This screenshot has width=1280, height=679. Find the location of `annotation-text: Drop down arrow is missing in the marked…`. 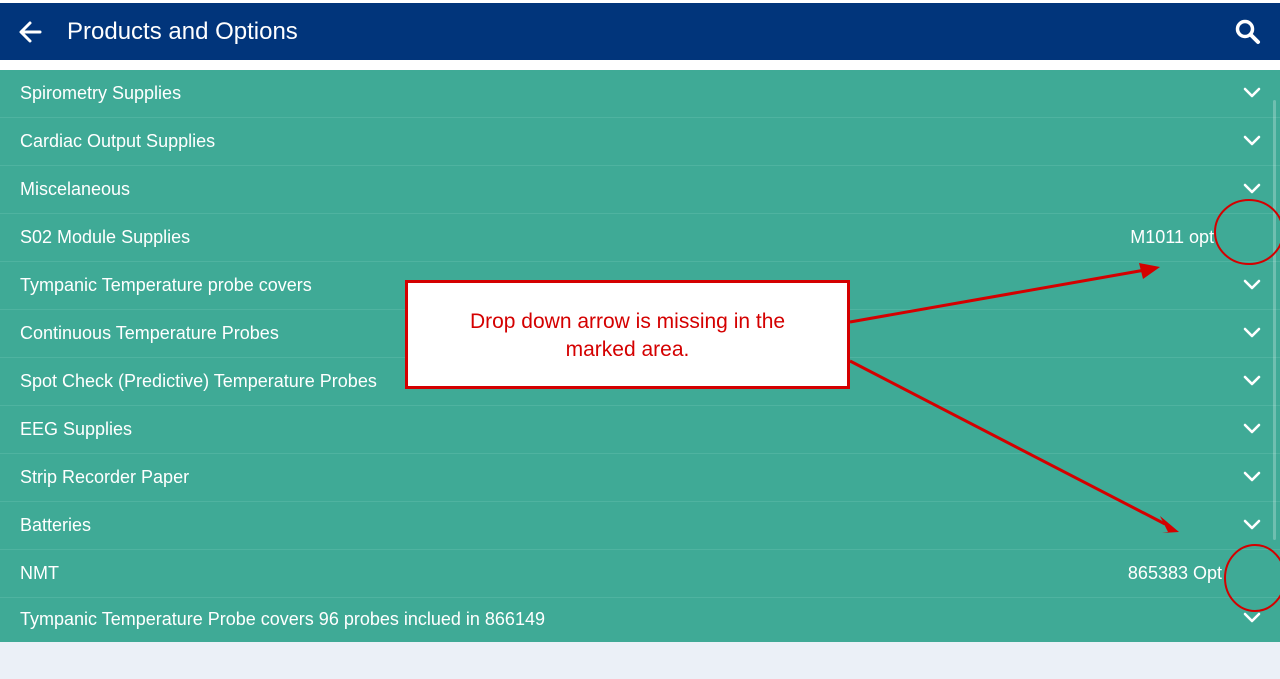

annotation-text: Drop down arrow is missing in the marked… is located at coordinates (627, 335).